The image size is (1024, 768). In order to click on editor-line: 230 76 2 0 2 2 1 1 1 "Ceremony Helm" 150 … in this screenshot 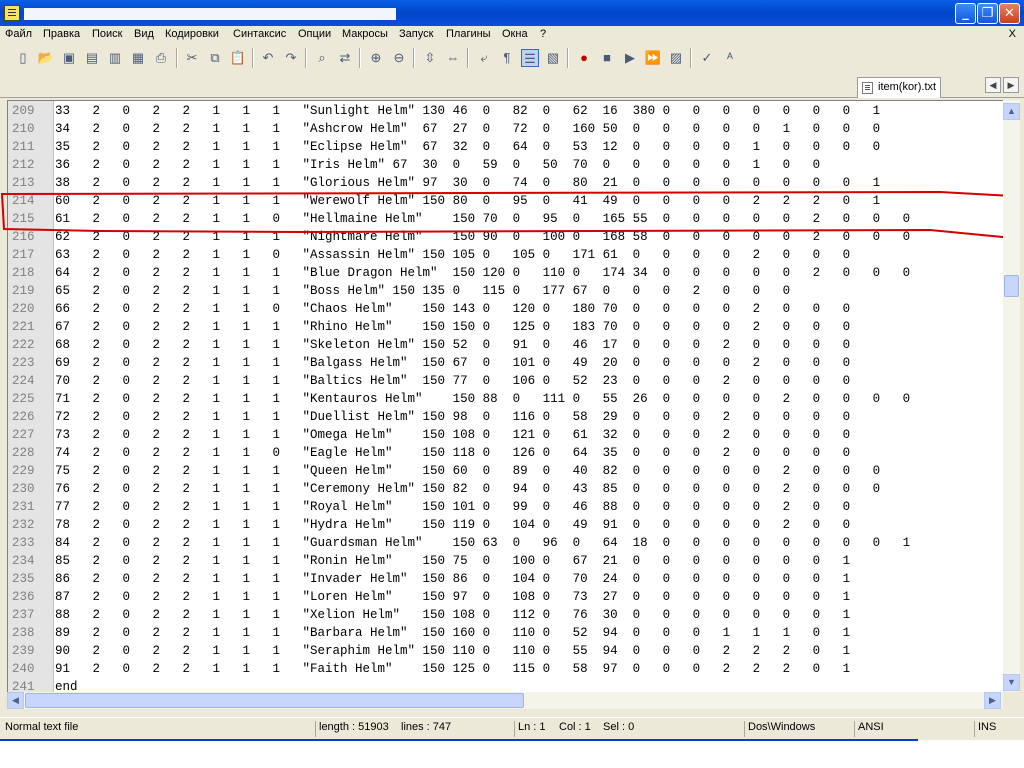, I will do `click(505, 491)`.